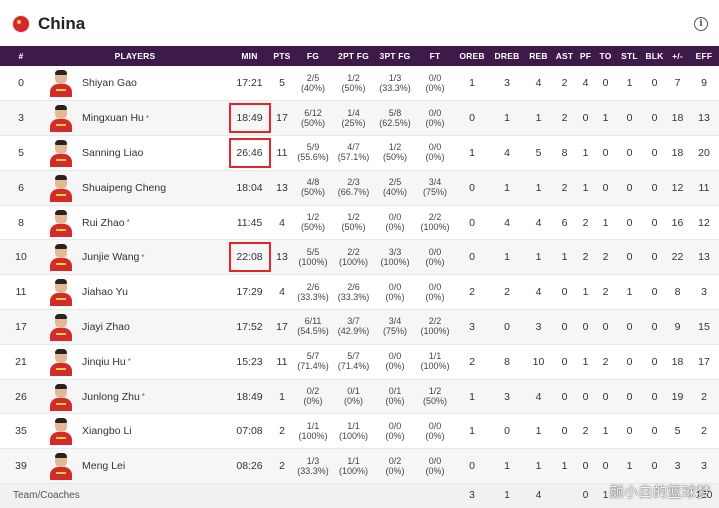 This screenshot has height=508, width=719. Describe the element at coordinates (701, 24) in the screenshot. I see `info-icon: i` at that location.